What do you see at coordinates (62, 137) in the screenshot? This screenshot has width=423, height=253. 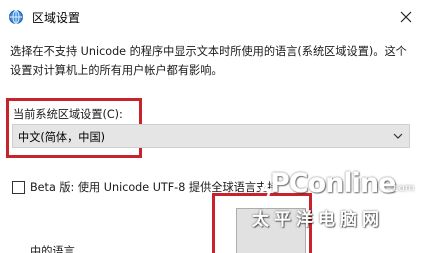 I see `locale-select-value: 中文(简体，中国)` at bounding box center [62, 137].